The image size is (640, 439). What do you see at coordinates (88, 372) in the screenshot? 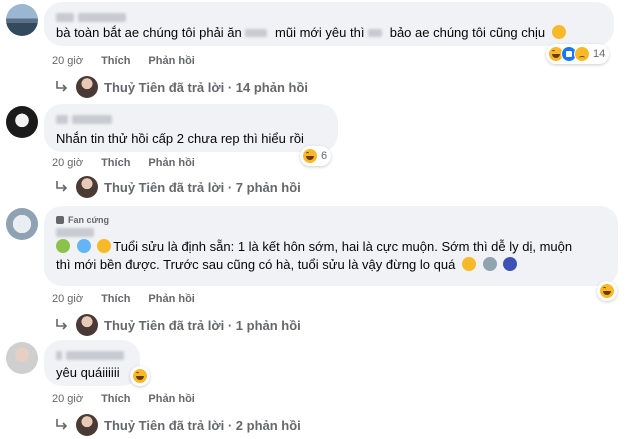
I see `comment-text: yêu quáiiiiii` at bounding box center [88, 372].